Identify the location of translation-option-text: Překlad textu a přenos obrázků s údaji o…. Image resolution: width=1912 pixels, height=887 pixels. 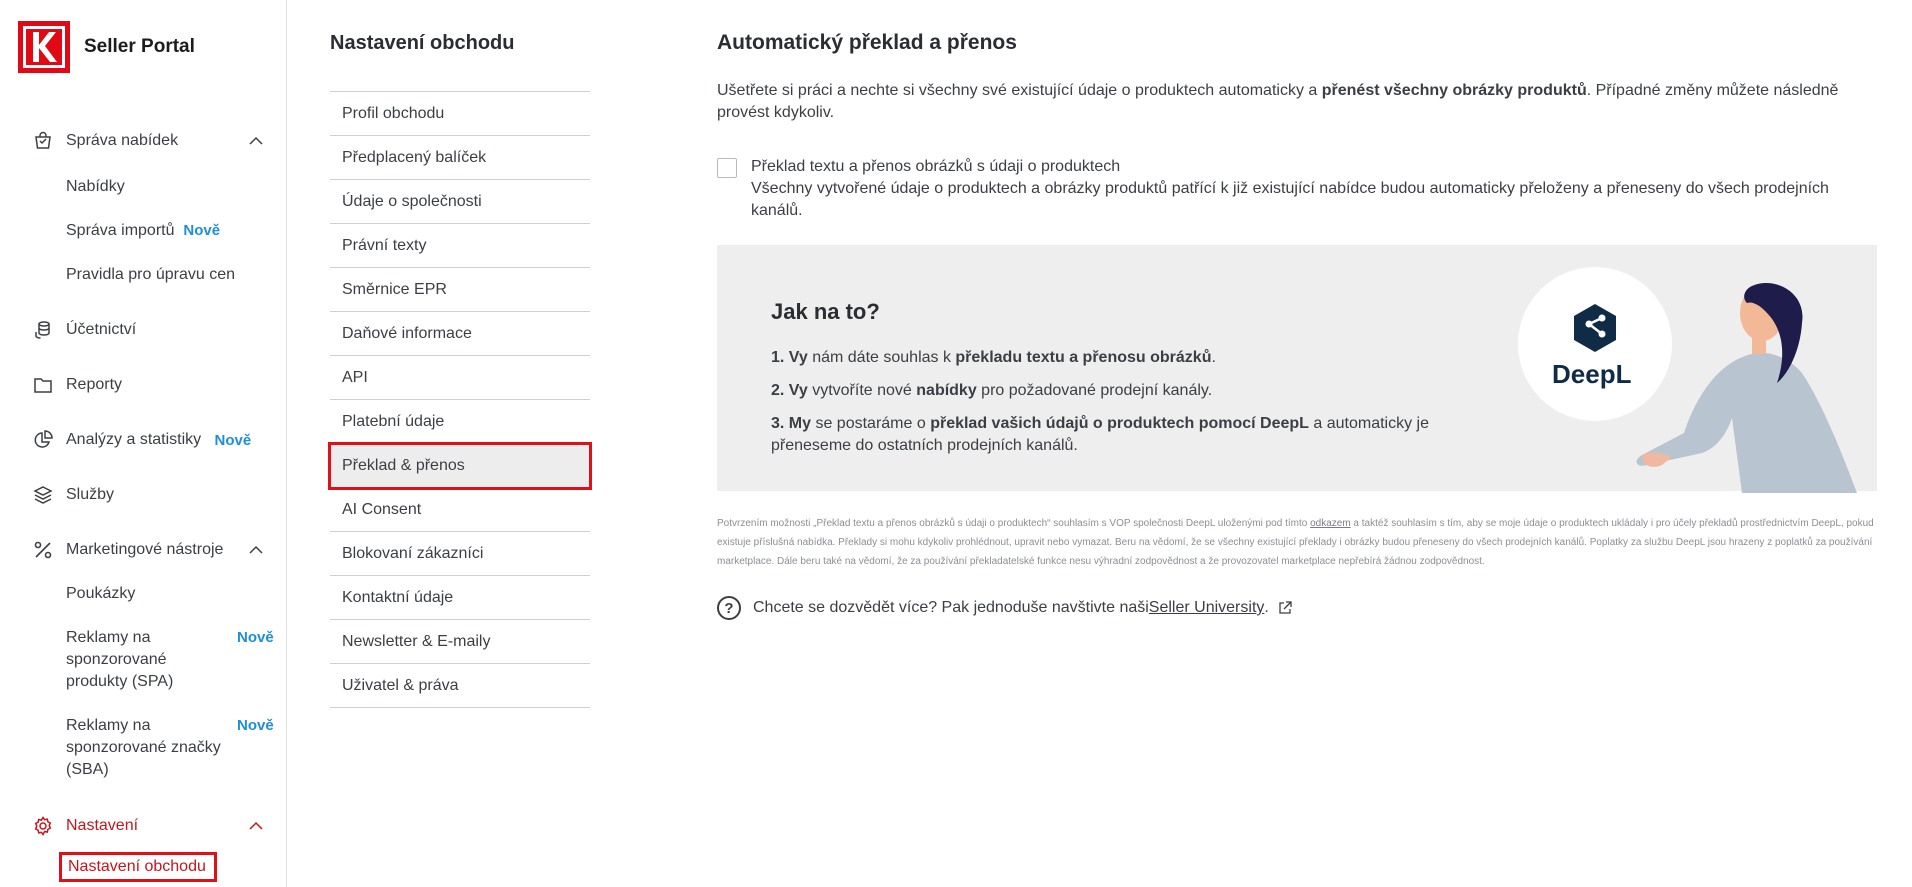
(1301, 189).